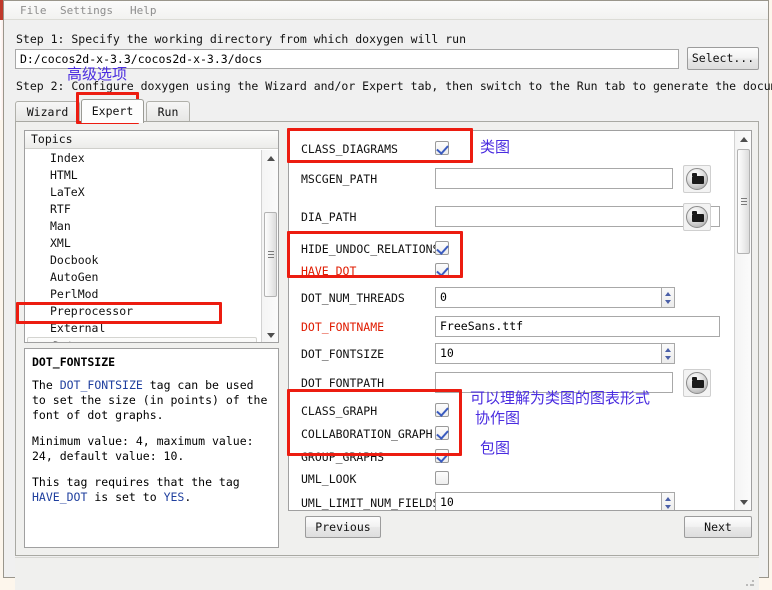 The image size is (772, 590). I want to click on browse-dot-fontpath-button, so click(697, 383).